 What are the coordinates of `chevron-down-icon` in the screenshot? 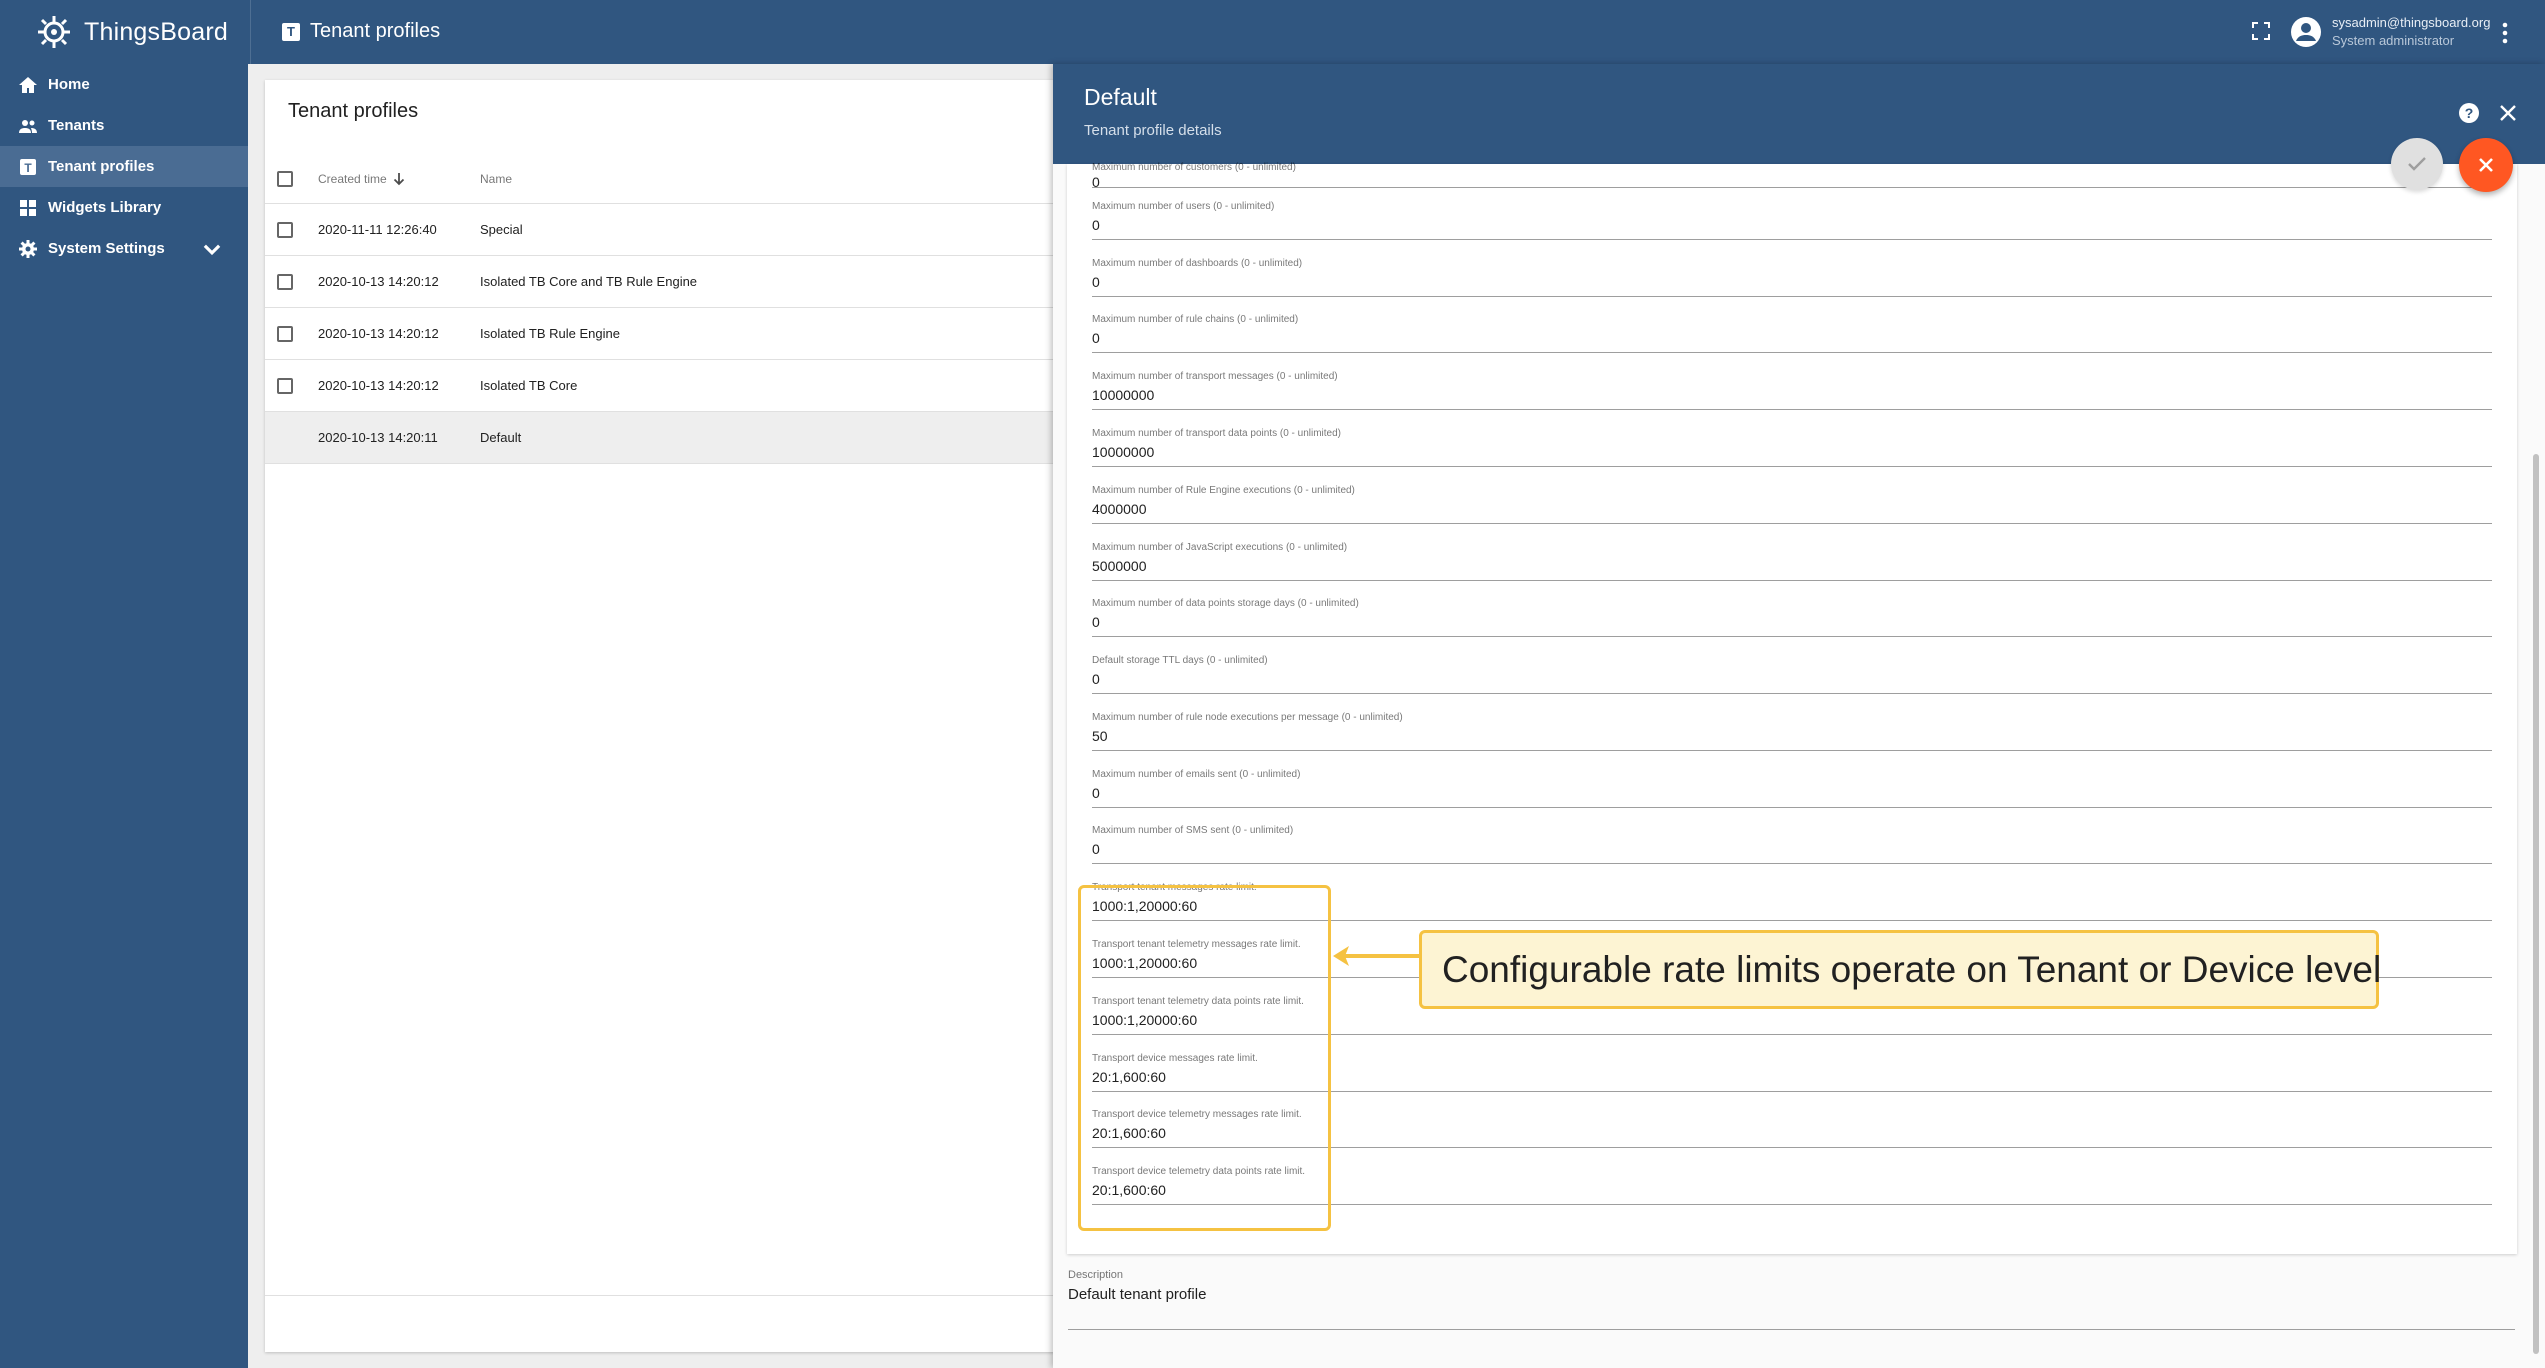 It's located at (212, 250).